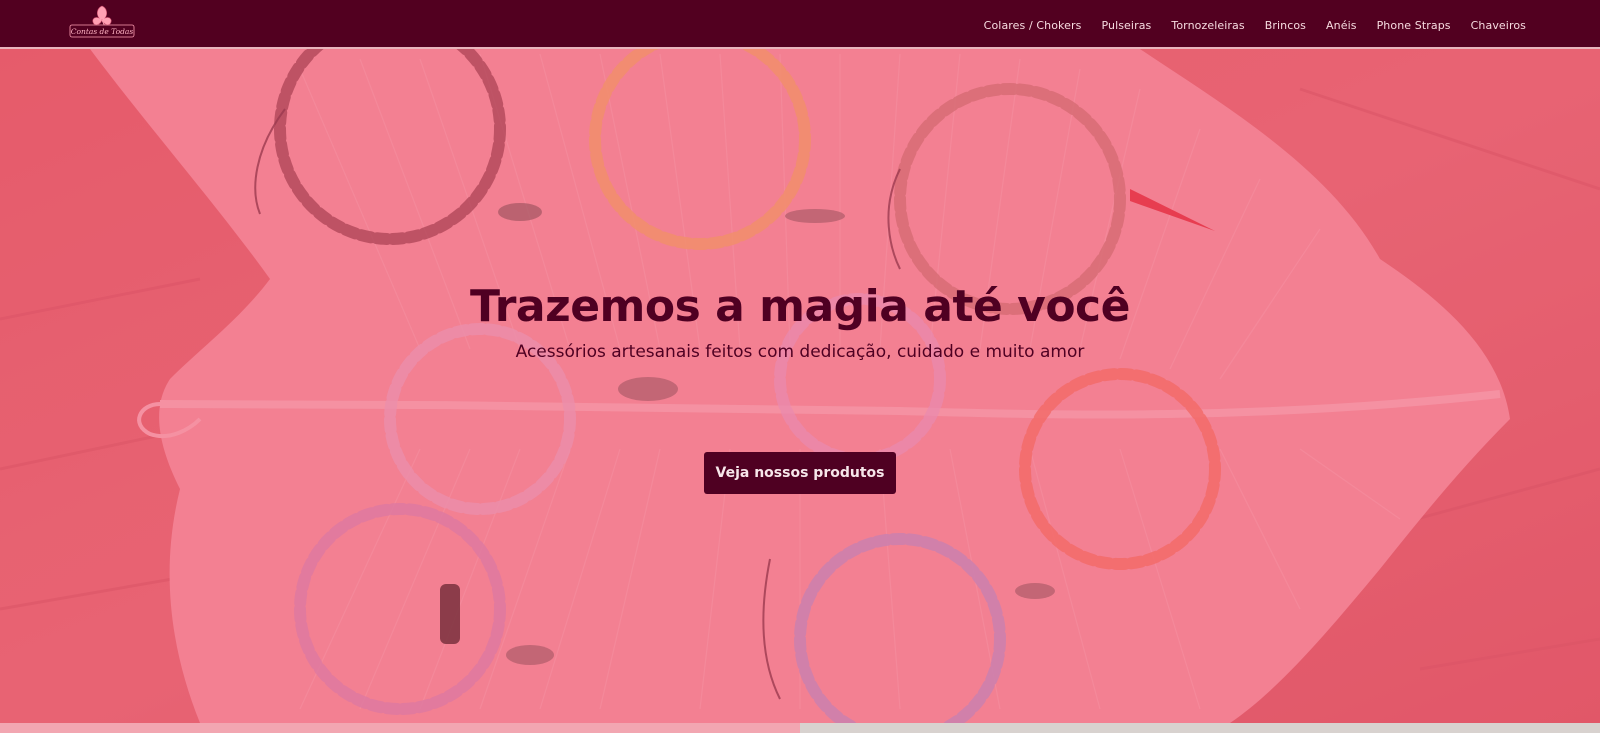 The height and width of the screenshot is (733, 1600). Describe the element at coordinates (102, 31) in the screenshot. I see `logo-text: Contas de Todas` at that location.